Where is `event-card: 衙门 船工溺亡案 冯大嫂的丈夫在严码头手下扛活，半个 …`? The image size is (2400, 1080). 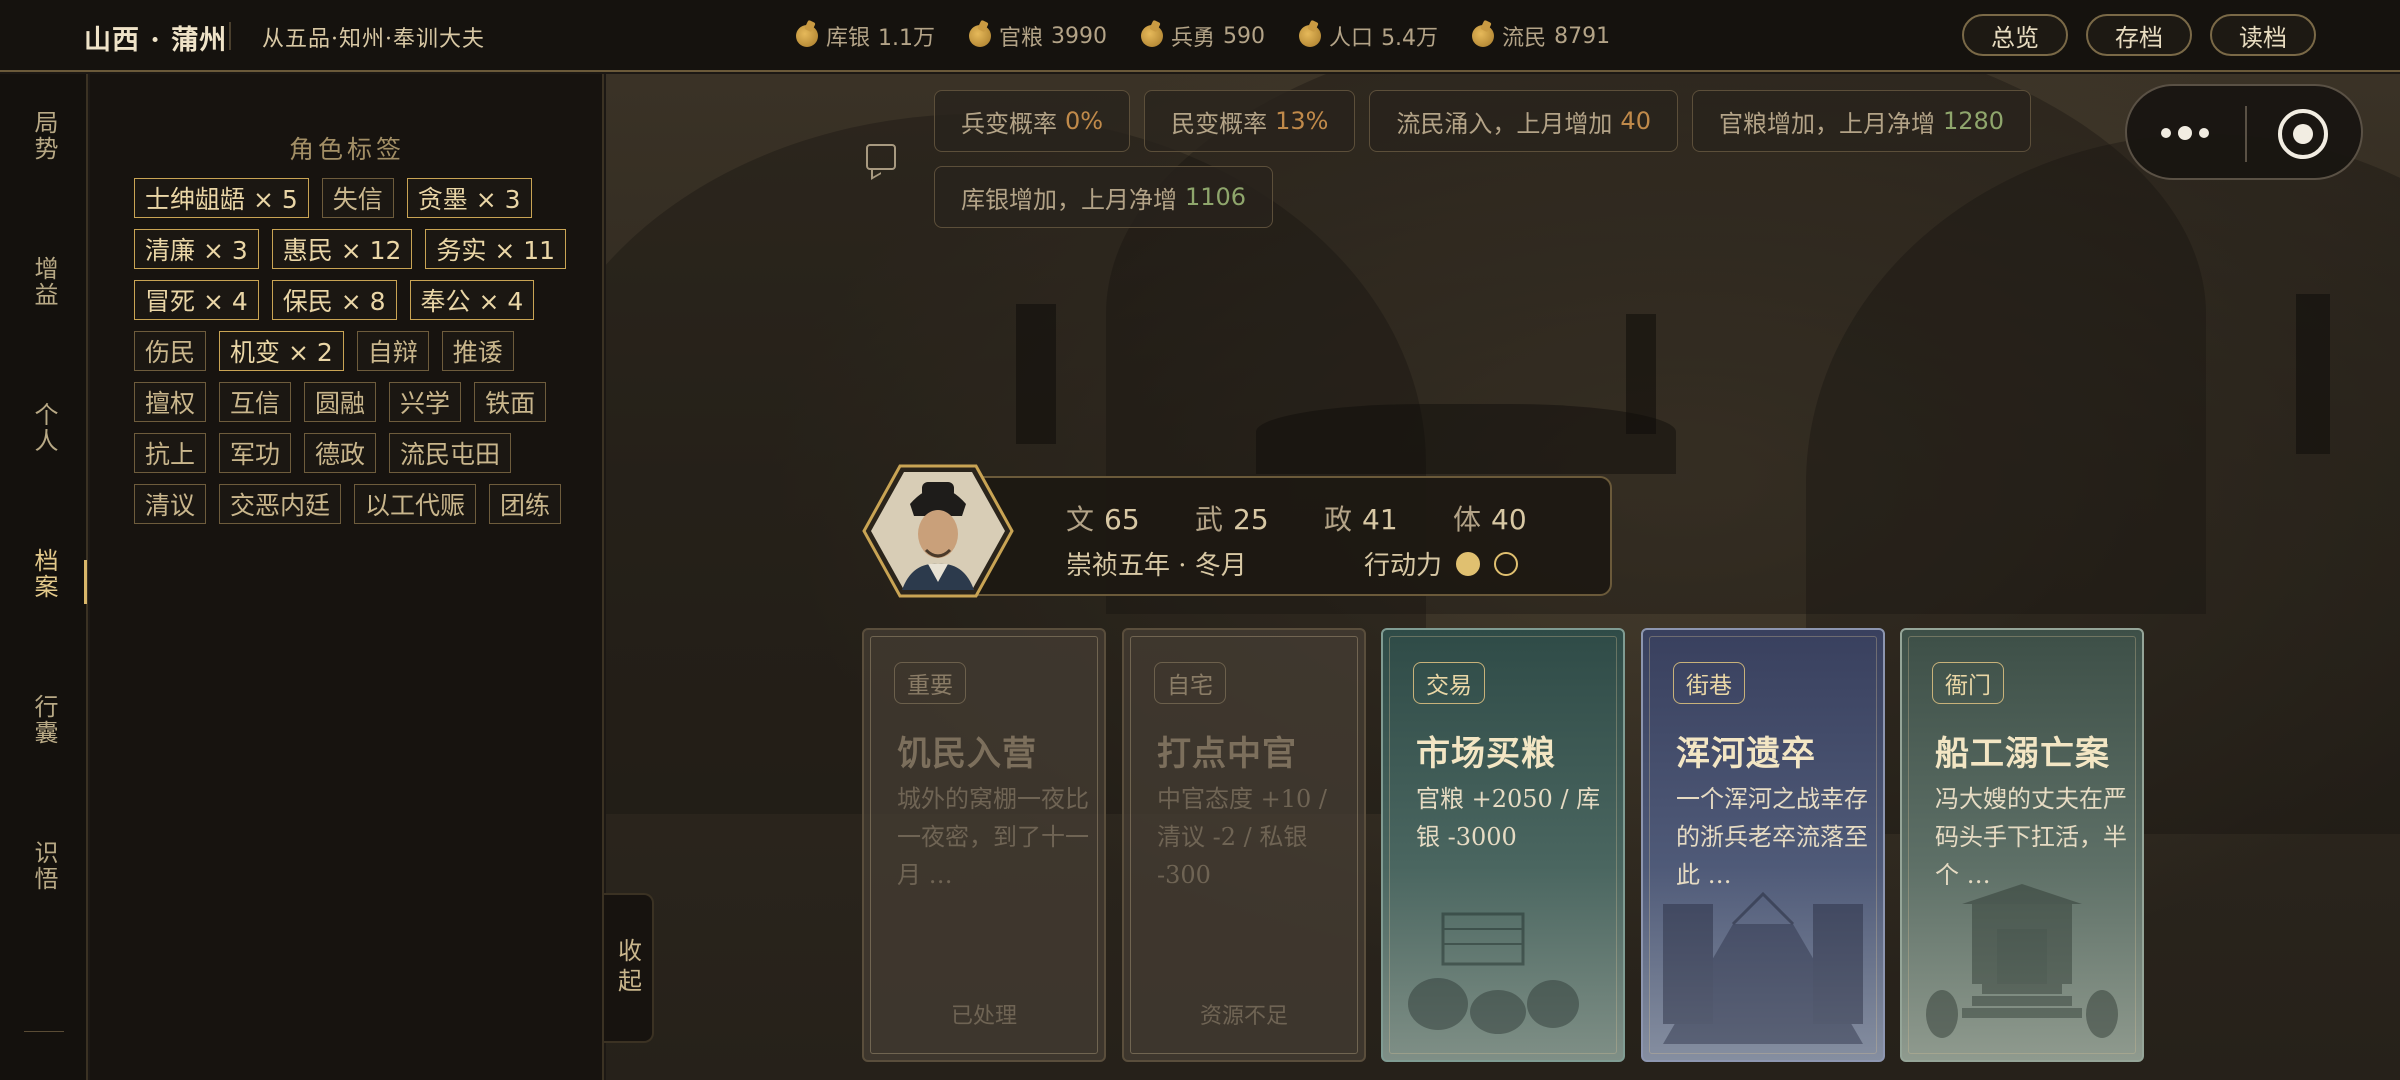 event-card: 衙门 船工溺亡案 冯大嫂的丈夫在严码头手下扛活，半个 … is located at coordinates (2022, 845).